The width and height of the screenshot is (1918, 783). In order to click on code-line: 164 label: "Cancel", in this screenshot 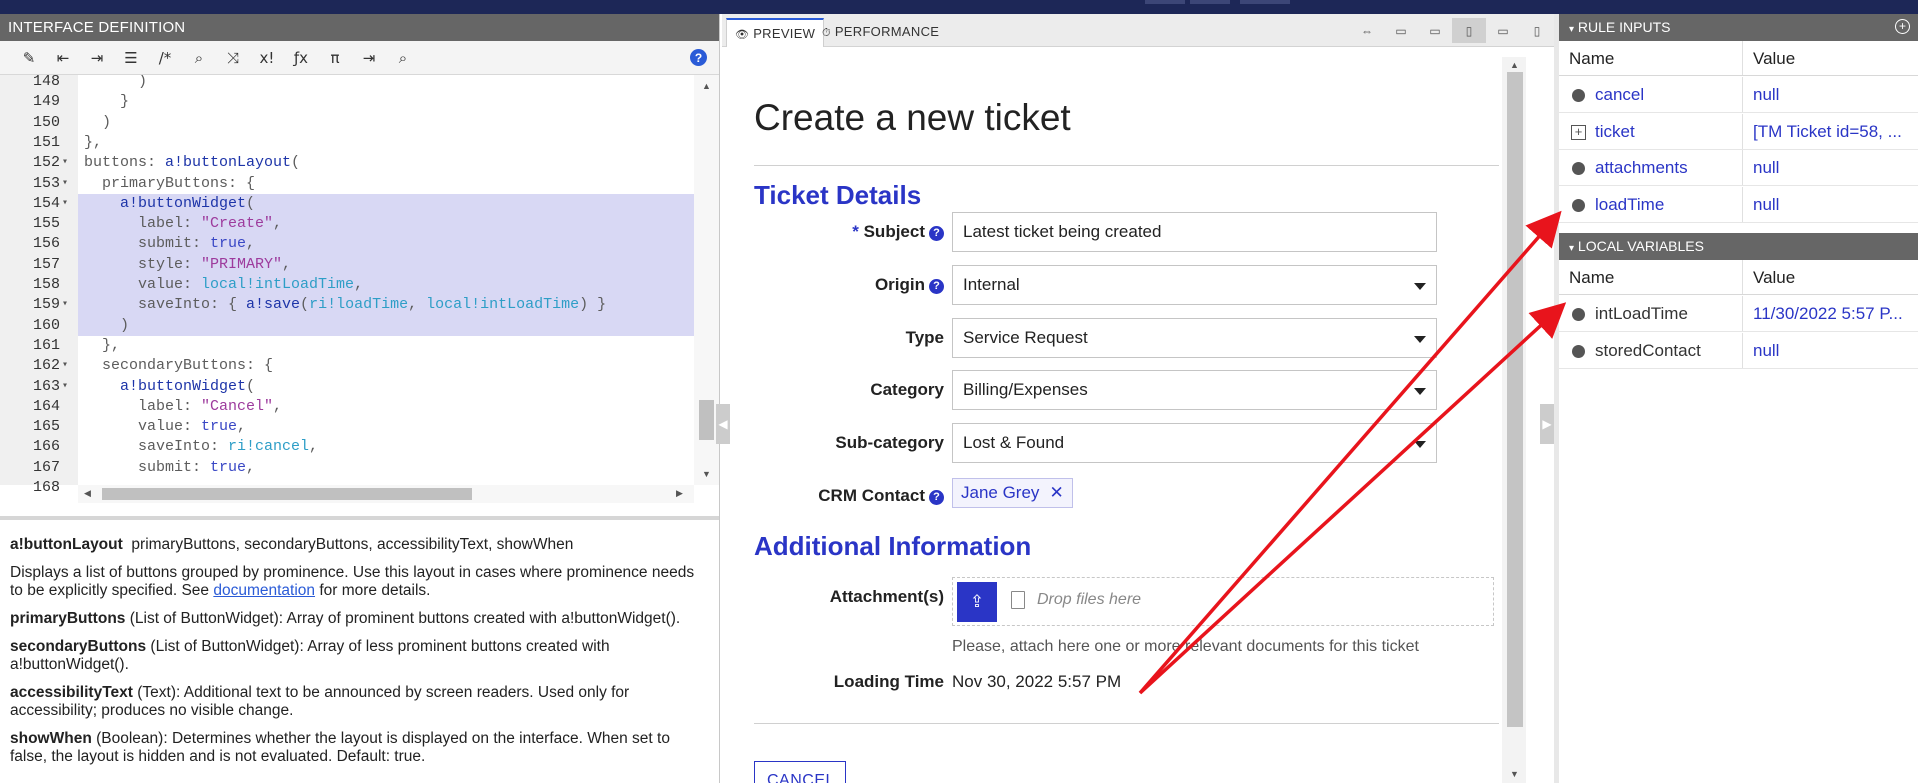, I will do `click(347, 407)`.